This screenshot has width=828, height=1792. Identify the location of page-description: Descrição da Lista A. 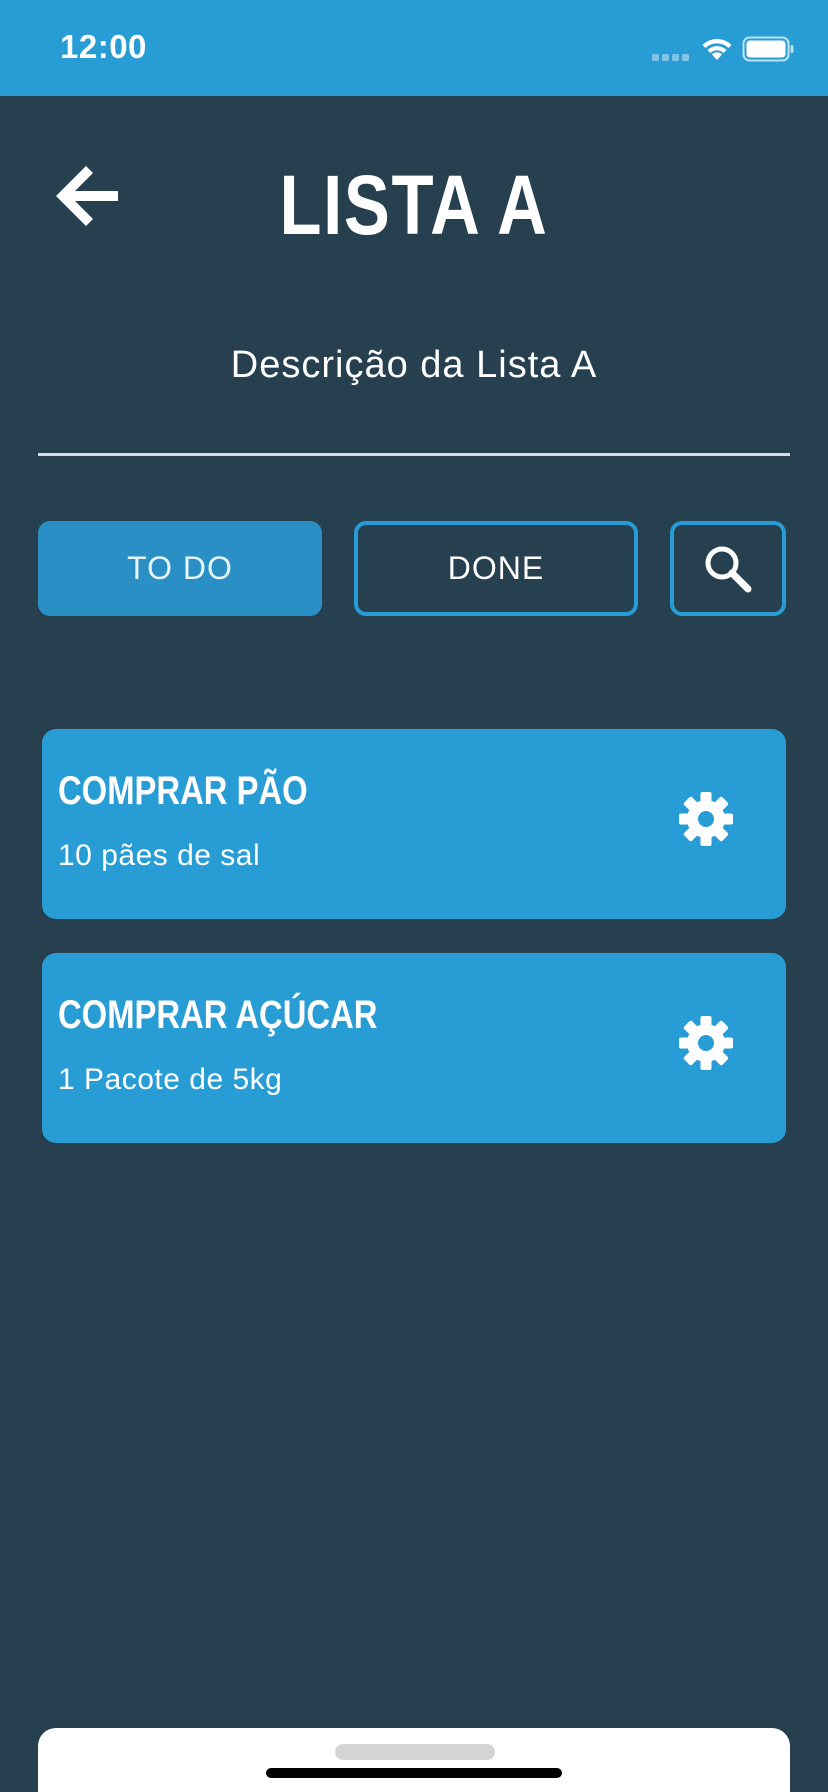
(414, 365).